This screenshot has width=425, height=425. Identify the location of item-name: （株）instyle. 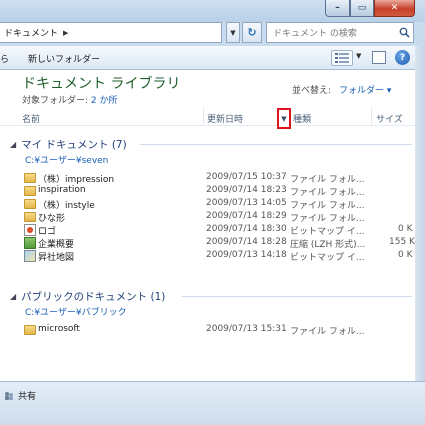
(66, 206).